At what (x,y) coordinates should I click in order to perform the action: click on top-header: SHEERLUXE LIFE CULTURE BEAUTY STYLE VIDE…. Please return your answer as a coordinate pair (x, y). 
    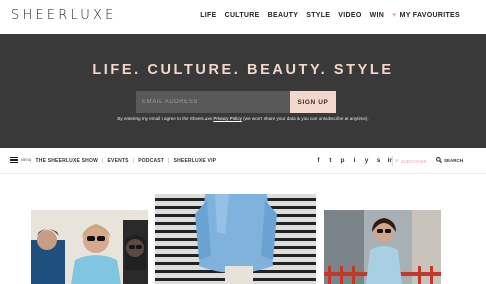
    Looking at the image, I should click on (243, 17).